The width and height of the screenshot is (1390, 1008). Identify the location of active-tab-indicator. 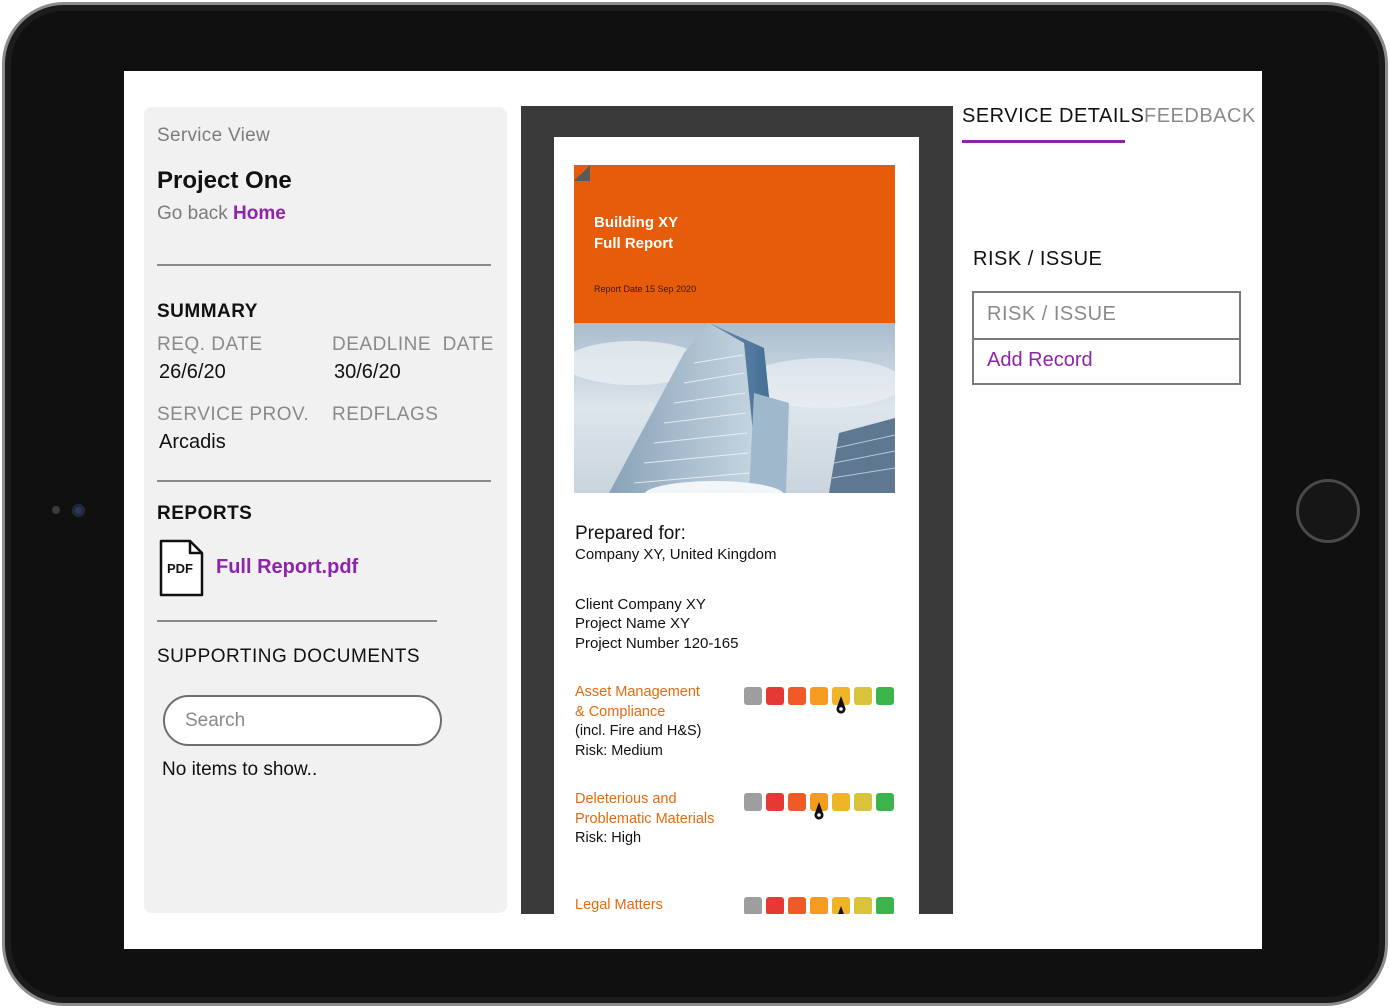
(1043, 141).